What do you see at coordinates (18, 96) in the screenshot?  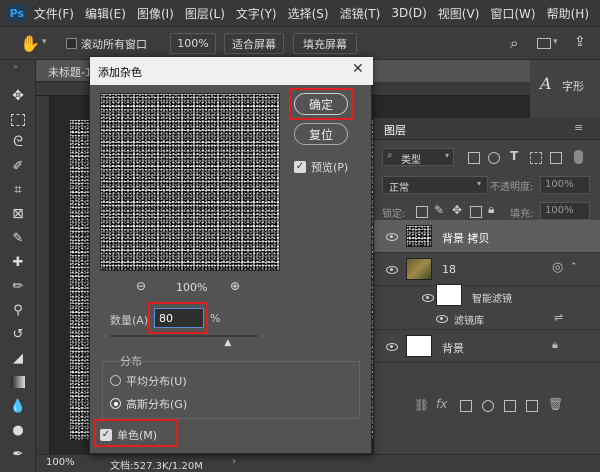 I see `move-tool-icon: ✥` at bounding box center [18, 96].